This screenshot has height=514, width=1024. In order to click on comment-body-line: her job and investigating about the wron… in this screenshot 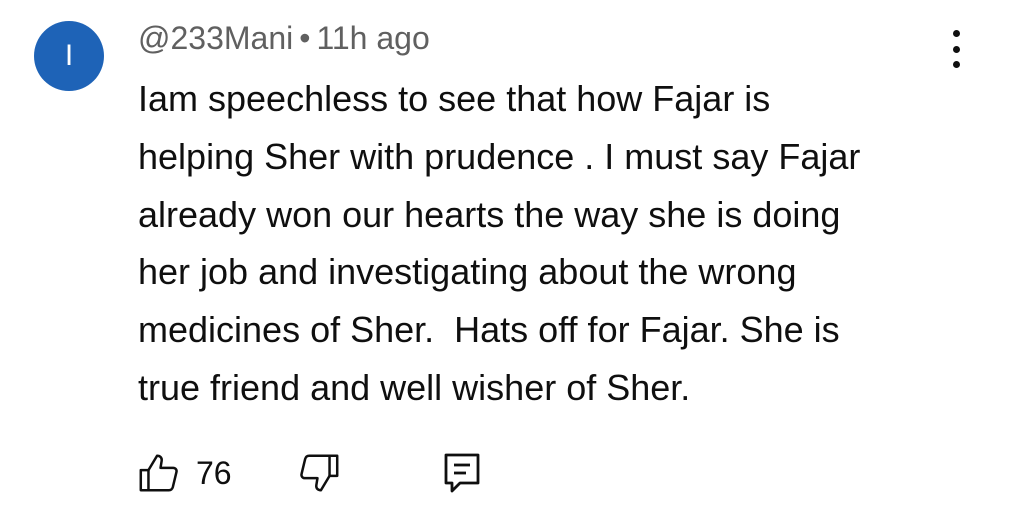, I will do `click(467, 272)`.